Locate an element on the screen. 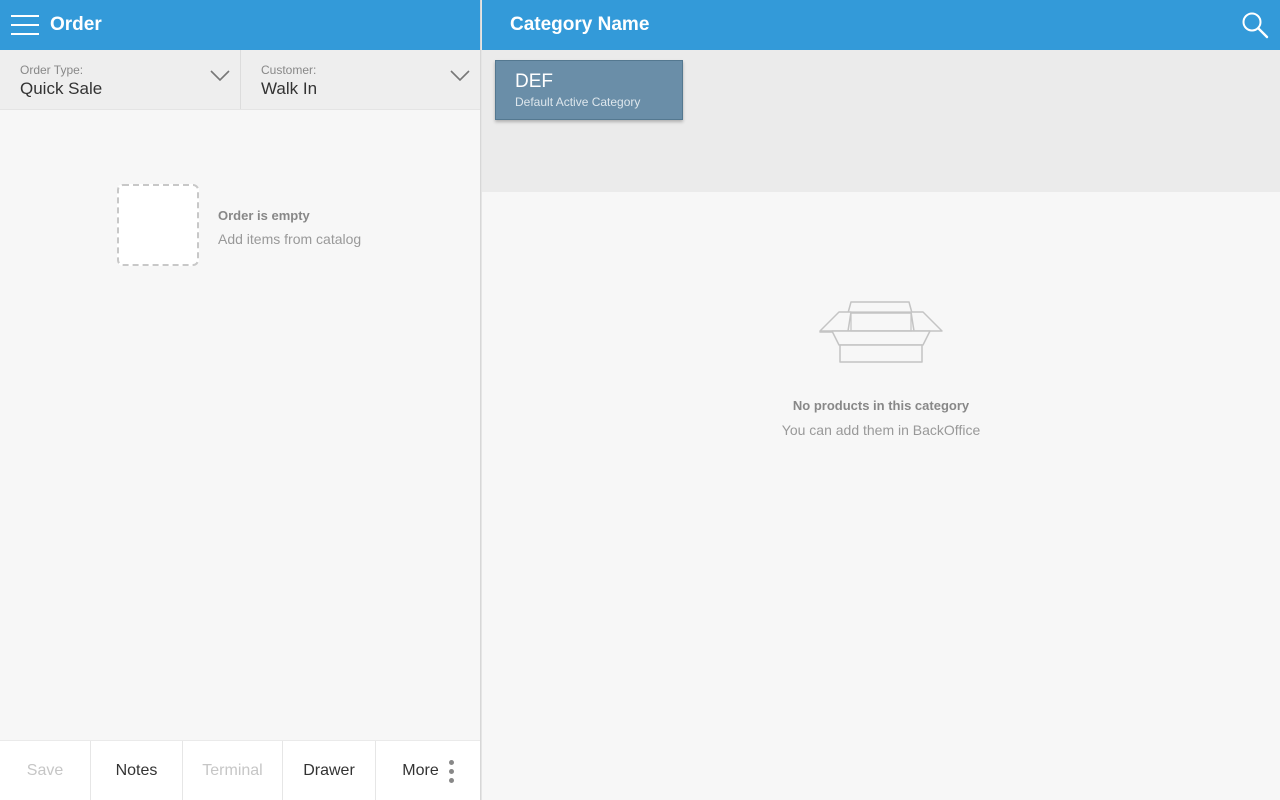 The width and height of the screenshot is (1280, 800). customer-label: Customer: is located at coordinates (289, 70).